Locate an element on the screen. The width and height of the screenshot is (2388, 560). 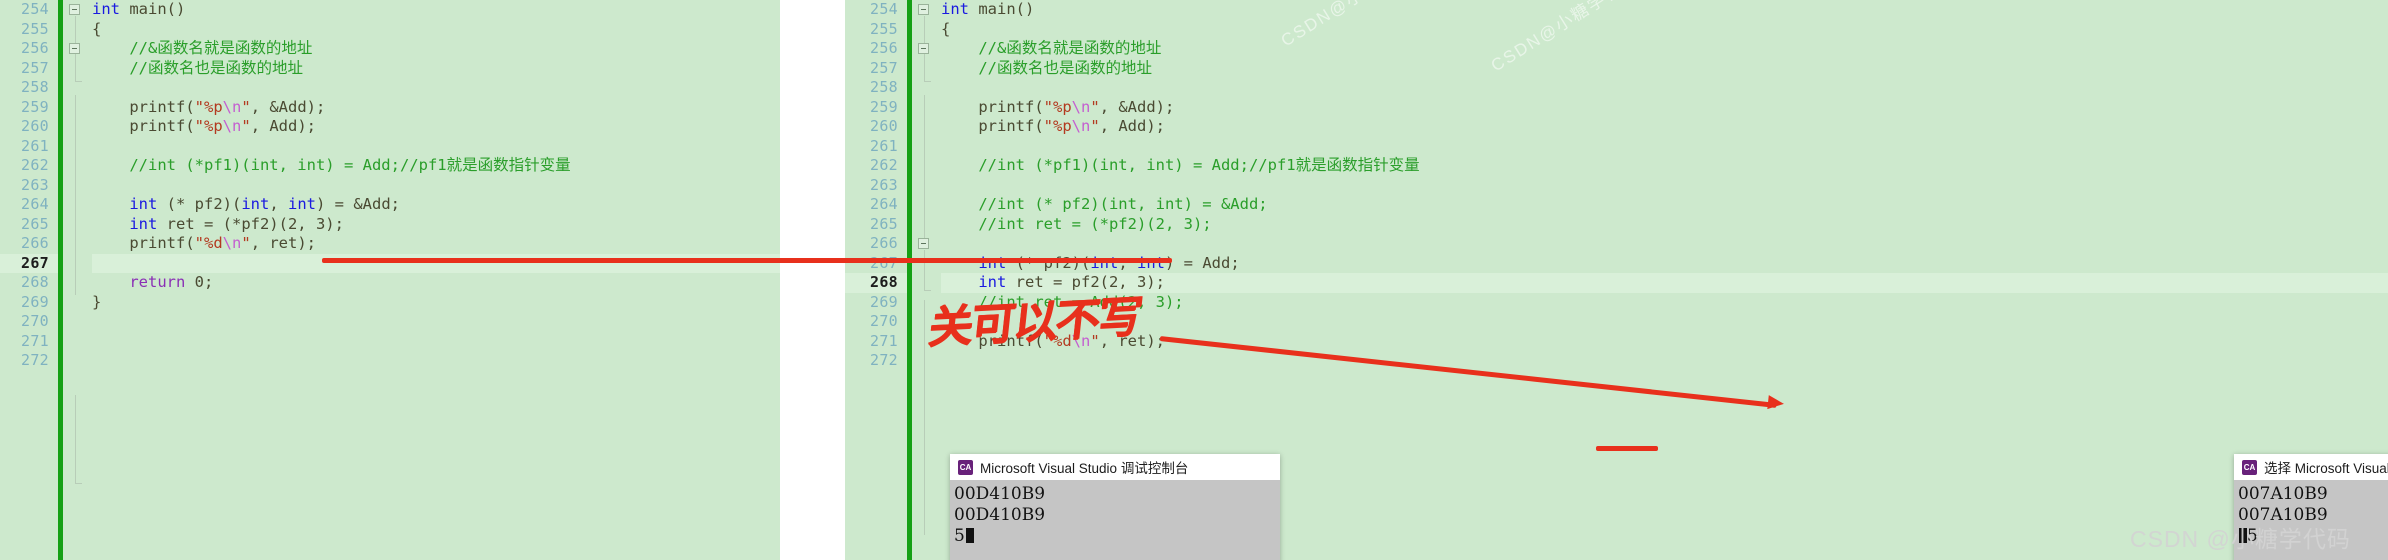
code-token: " is located at coordinates (1095, 126).